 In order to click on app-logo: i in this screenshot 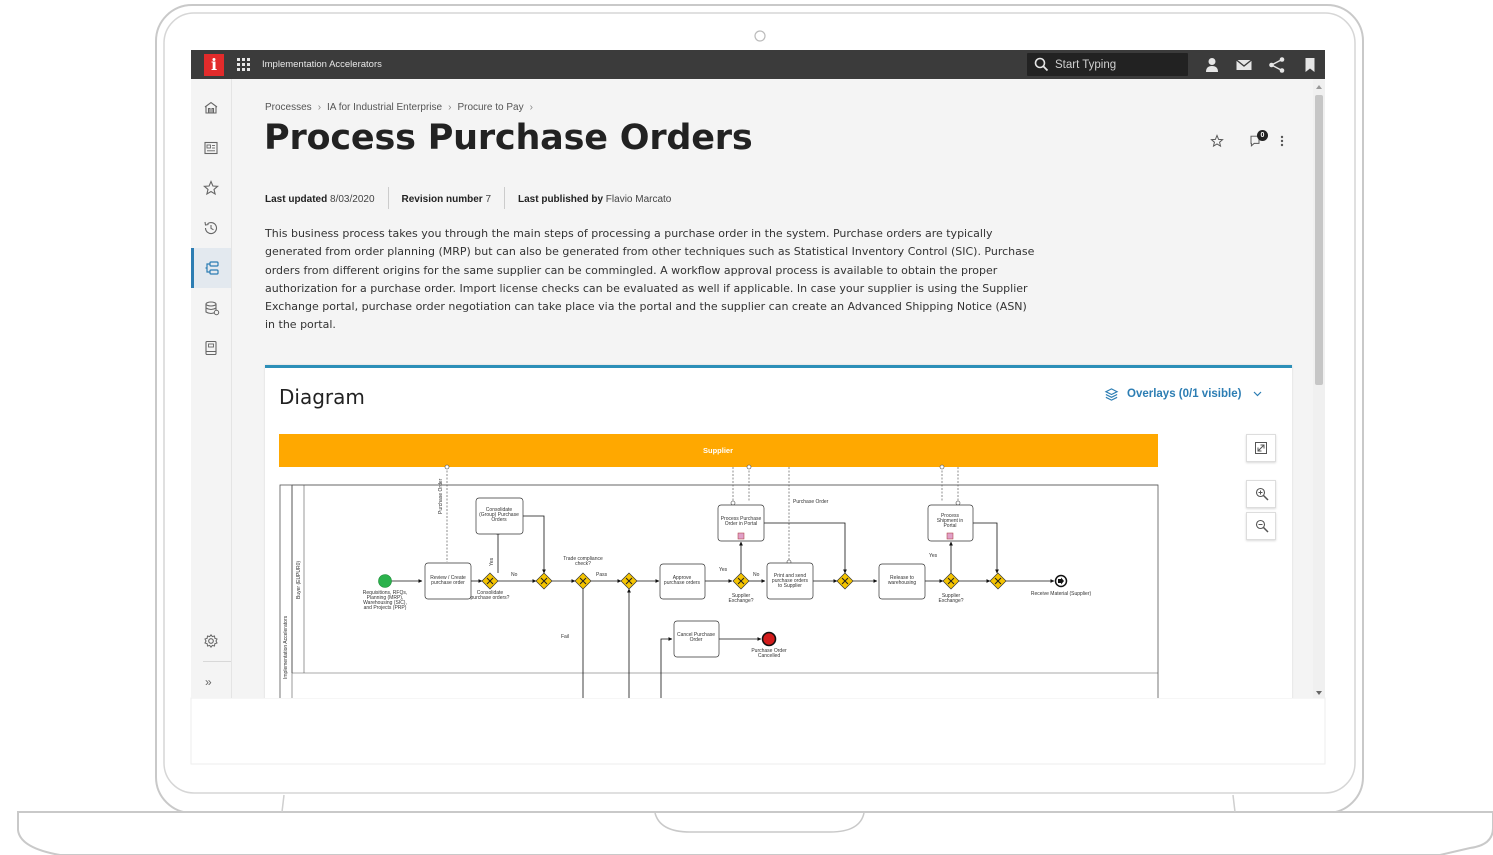, I will do `click(214, 65)`.